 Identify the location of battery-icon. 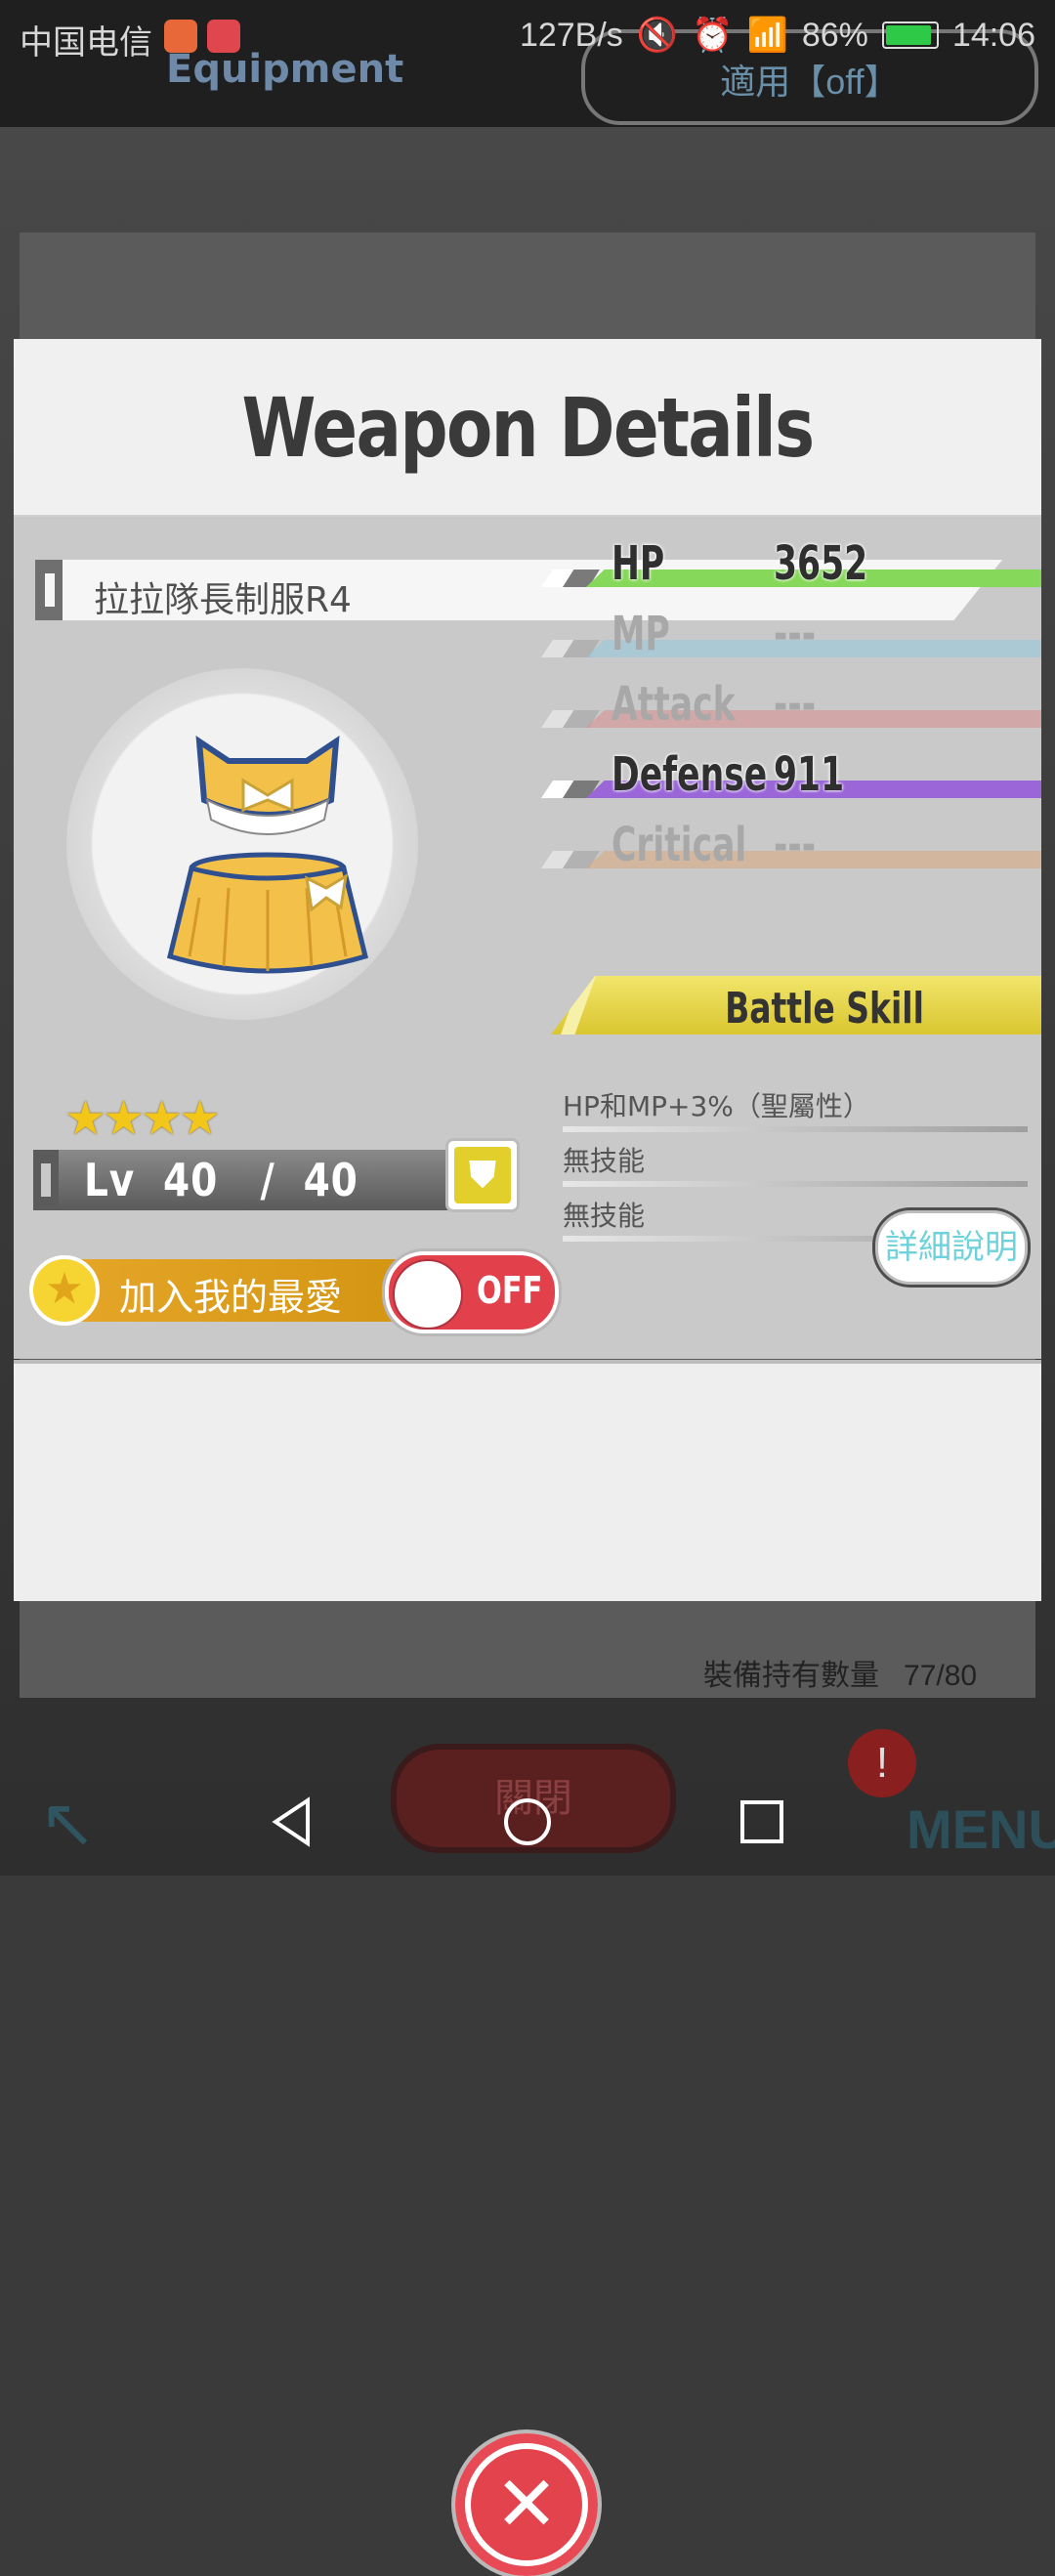
(910, 35).